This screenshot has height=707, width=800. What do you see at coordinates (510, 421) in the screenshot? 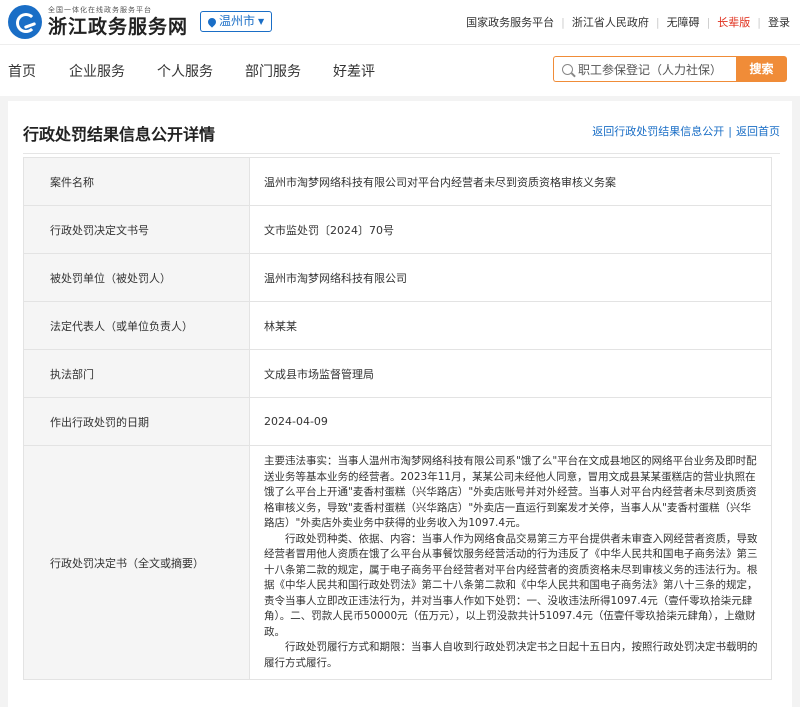
I see `row-value: 2024-04-09` at bounding box center [510, 421].